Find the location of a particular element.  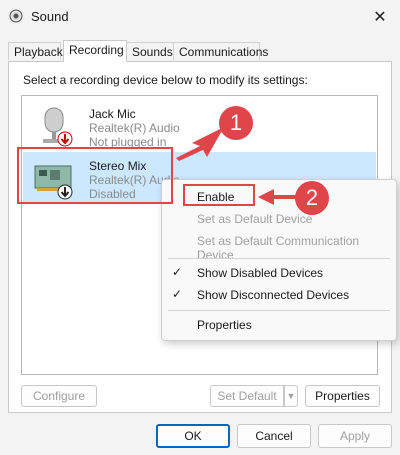

window-title: Sound is located at coordinates (50, 16).